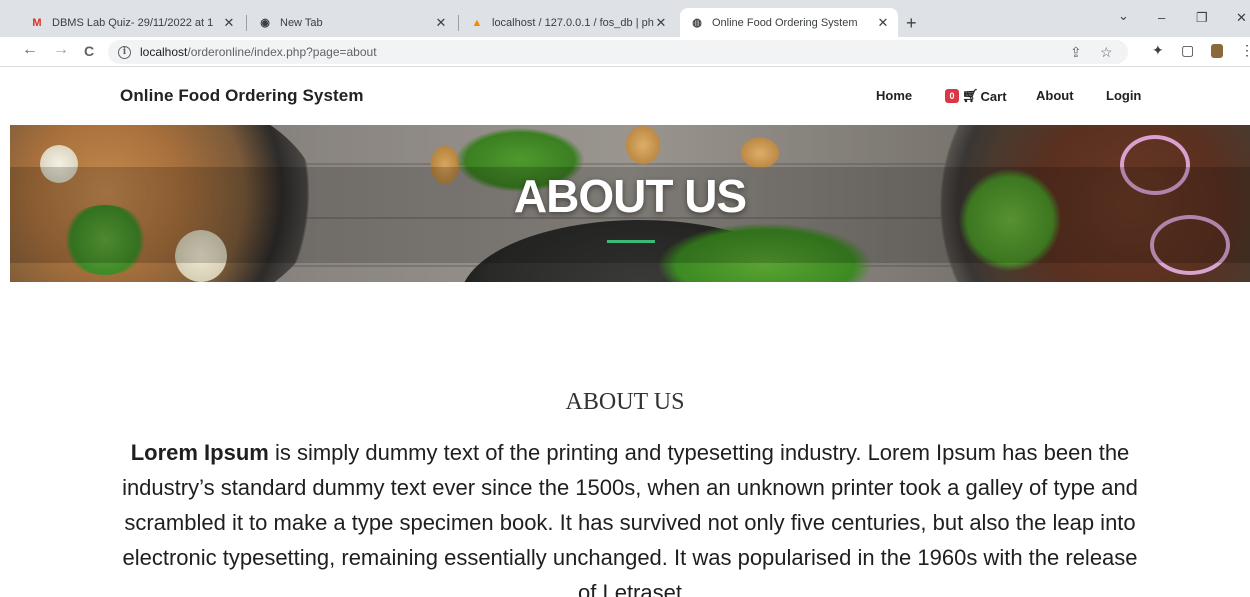 Image resolution: width=1250 pixels, height=597 pixels. What do you see at coordinates (1076, 52) in the screenshot?
I see `share-icon: ⇪` at bounding box center [1076, 52].